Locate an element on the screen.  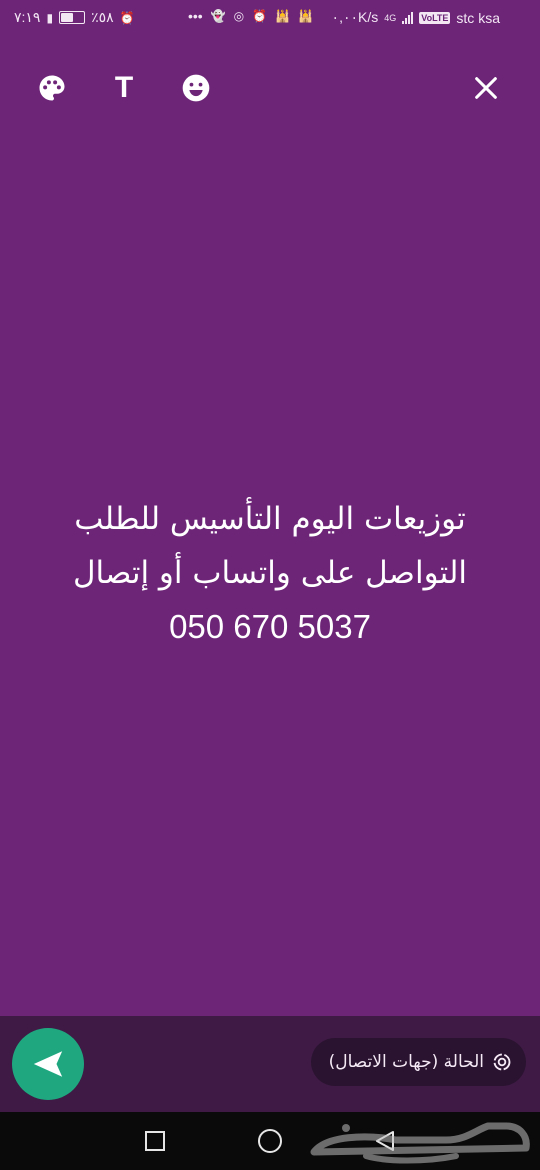
send-icon is located at coordinates (48, 1064).